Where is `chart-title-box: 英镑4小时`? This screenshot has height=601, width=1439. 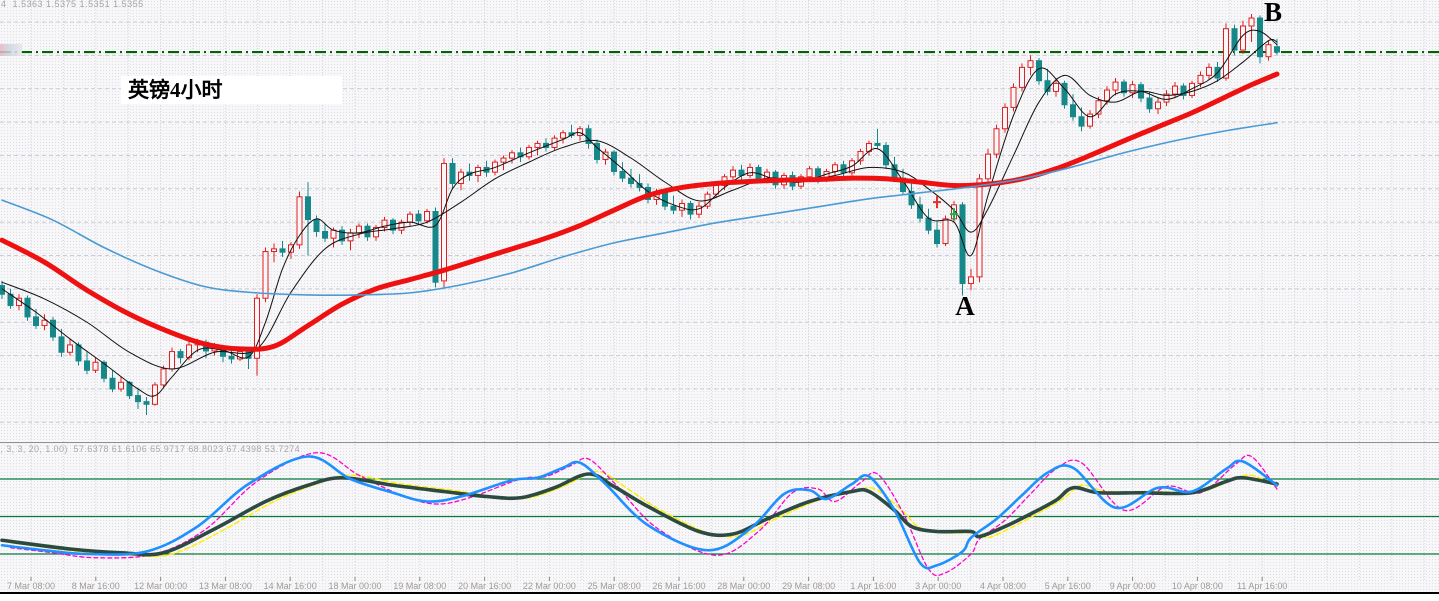 chart-title-box: 英镑4小时 is located at coordinates (231, 90).